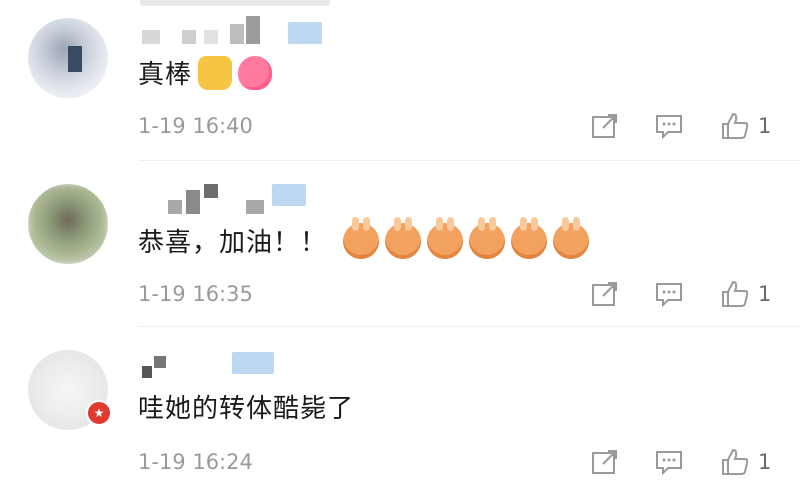 The height and width of the screenshot is (487, 800). What do you see at coordinates (215, 72) in the screenshot?
I see `thumbs-up-icon` at bounding box center [215, 72].